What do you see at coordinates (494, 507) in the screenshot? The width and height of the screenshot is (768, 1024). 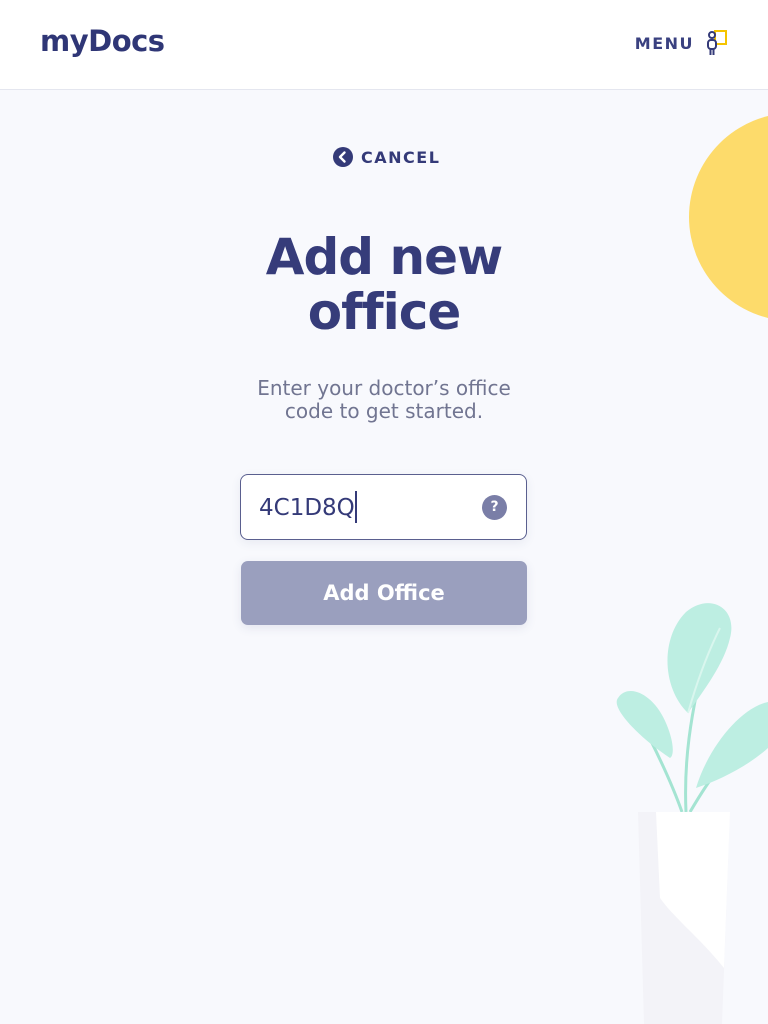 I see `help-icon: ?` at bounding box center [494, 507].